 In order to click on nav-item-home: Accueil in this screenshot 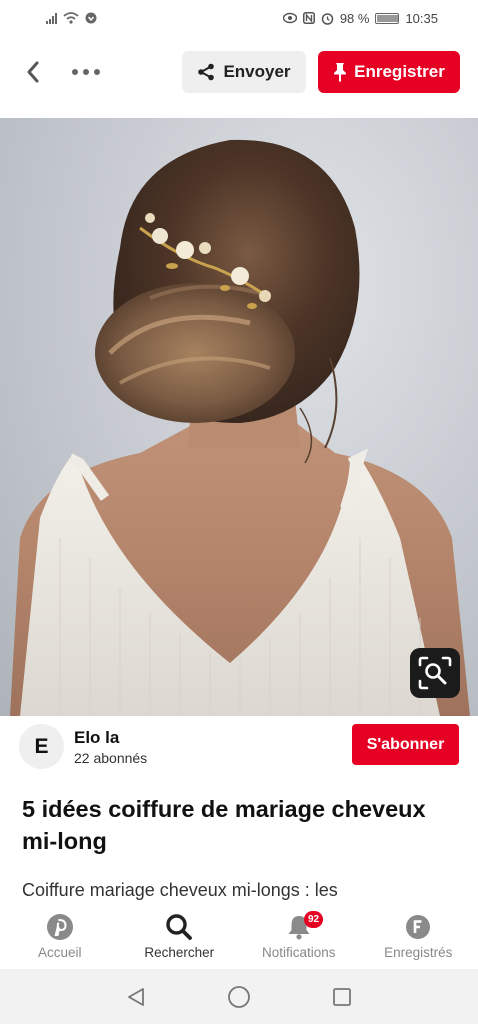, I will do `click(60, 937)`.